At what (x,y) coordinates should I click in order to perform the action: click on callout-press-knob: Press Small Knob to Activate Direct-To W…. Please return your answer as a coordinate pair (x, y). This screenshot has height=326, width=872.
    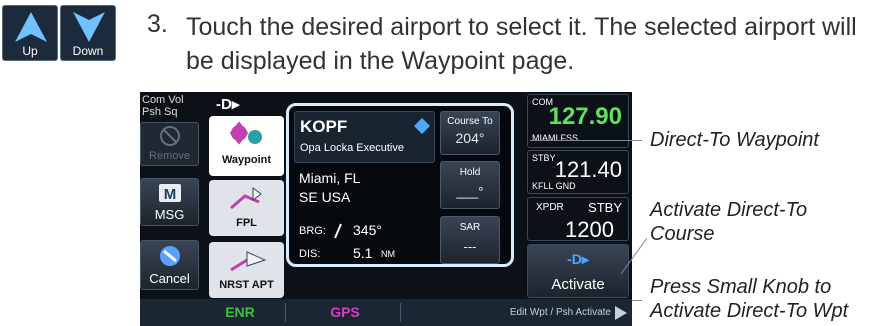
    Looking at the image, I should click on (749, 299).